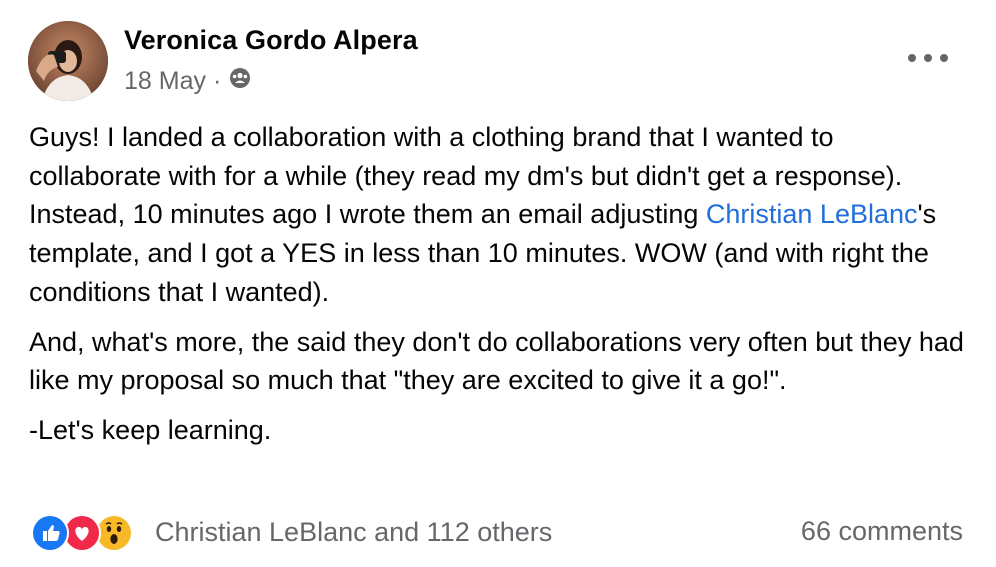  I want to click on author-avatar, so click(68, 61).